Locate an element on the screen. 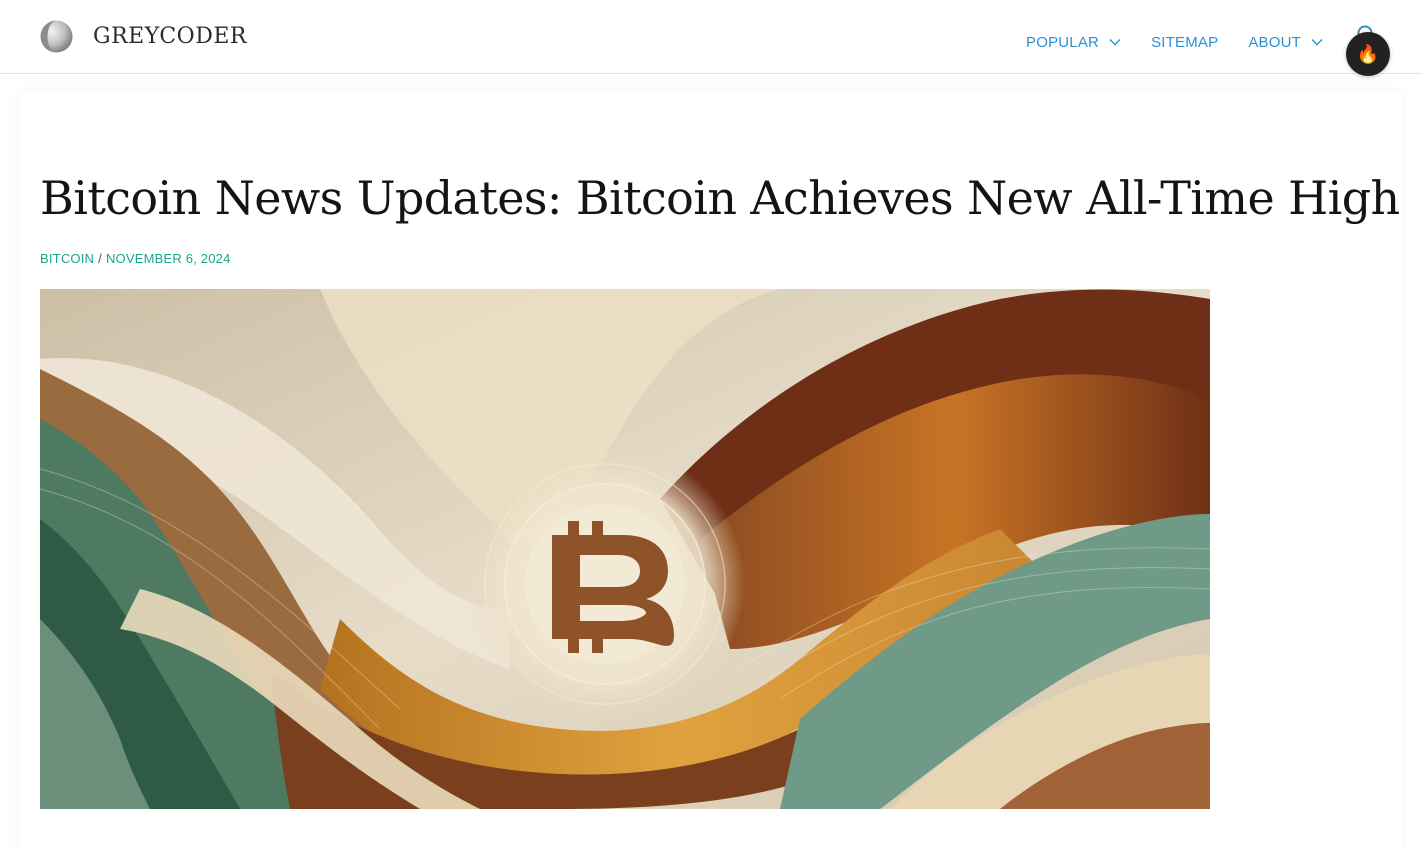  main-navigation: POPULAR SITEMAP ABOUT is located at coordinates (1174, 42).